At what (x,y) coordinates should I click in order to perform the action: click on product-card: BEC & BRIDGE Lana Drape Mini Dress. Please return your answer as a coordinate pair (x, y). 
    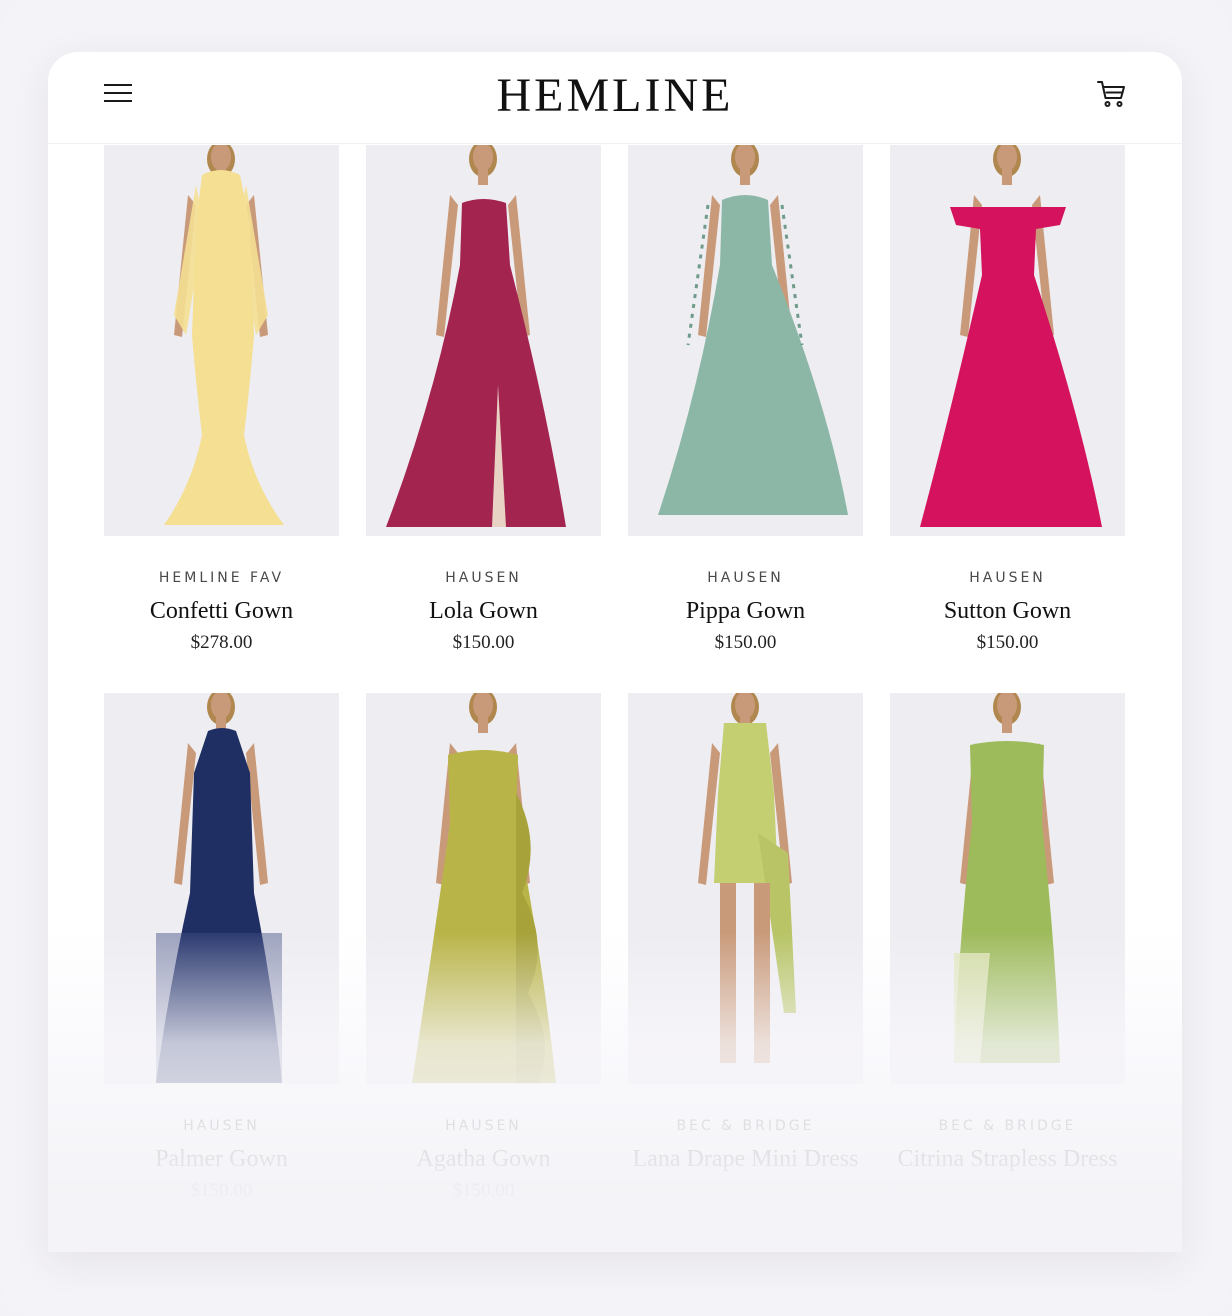
    Looking at the image, I should click on (745, 936).